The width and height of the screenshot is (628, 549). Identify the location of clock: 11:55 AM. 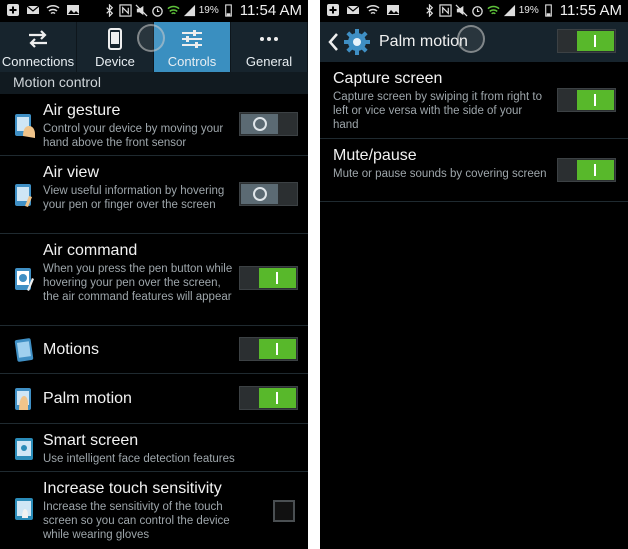
(590, 10).